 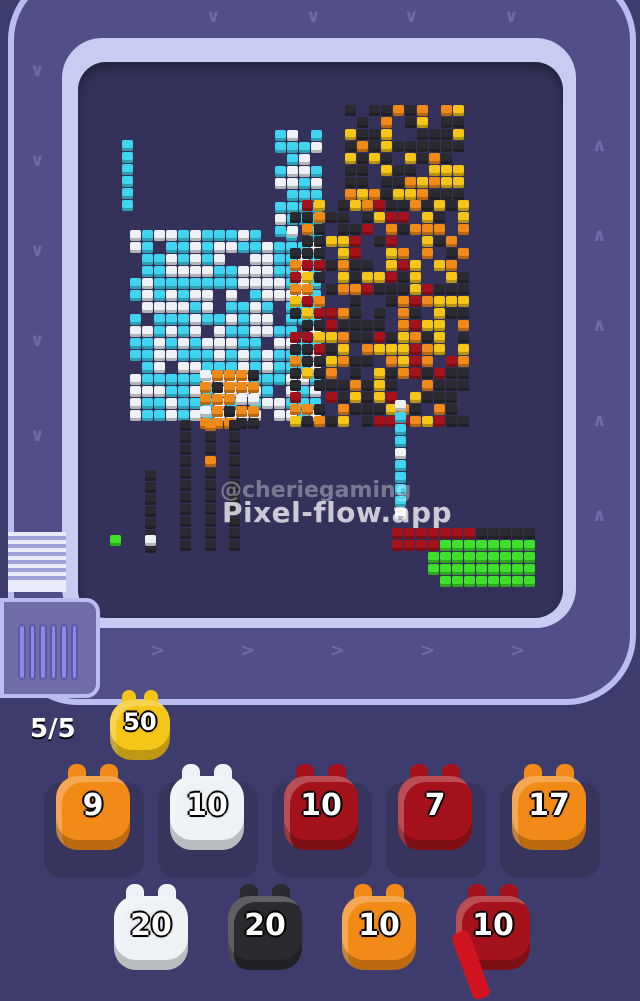 I want to click on queue-pig: 50, so click(x=140, y=724).